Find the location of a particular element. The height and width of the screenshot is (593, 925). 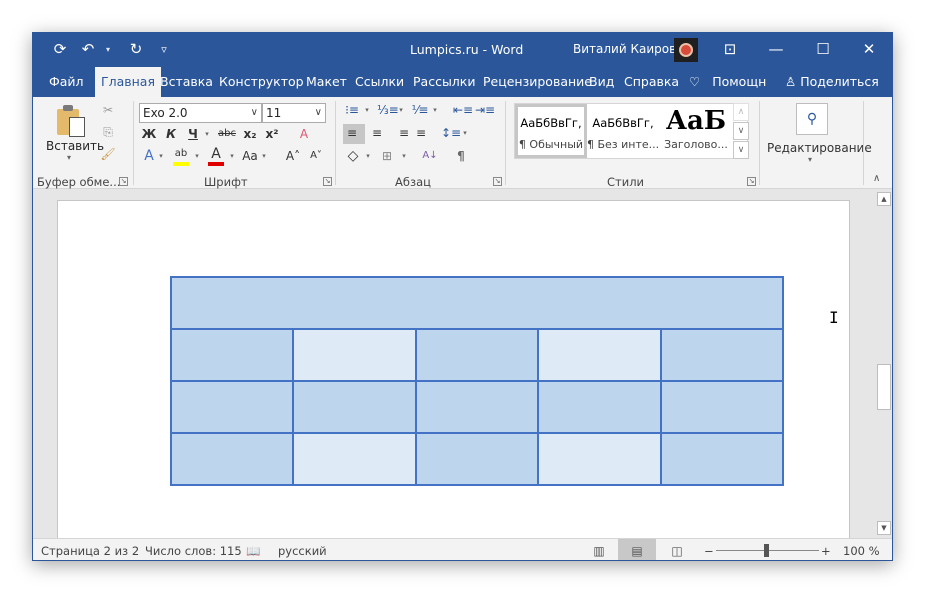

shading-dropdown-icon: ▾ is located at coordinates (368, 157).